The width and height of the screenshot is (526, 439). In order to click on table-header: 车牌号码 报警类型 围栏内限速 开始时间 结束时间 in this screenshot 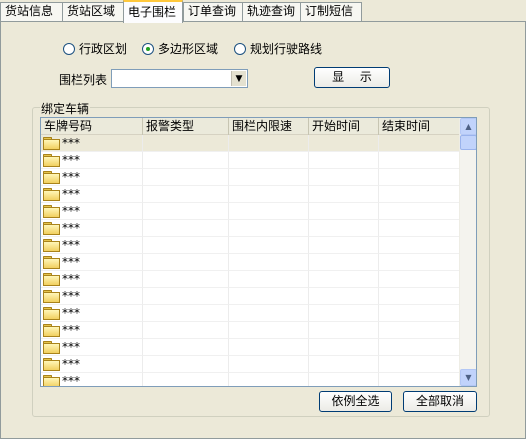, I will do `click(251, 126)`.